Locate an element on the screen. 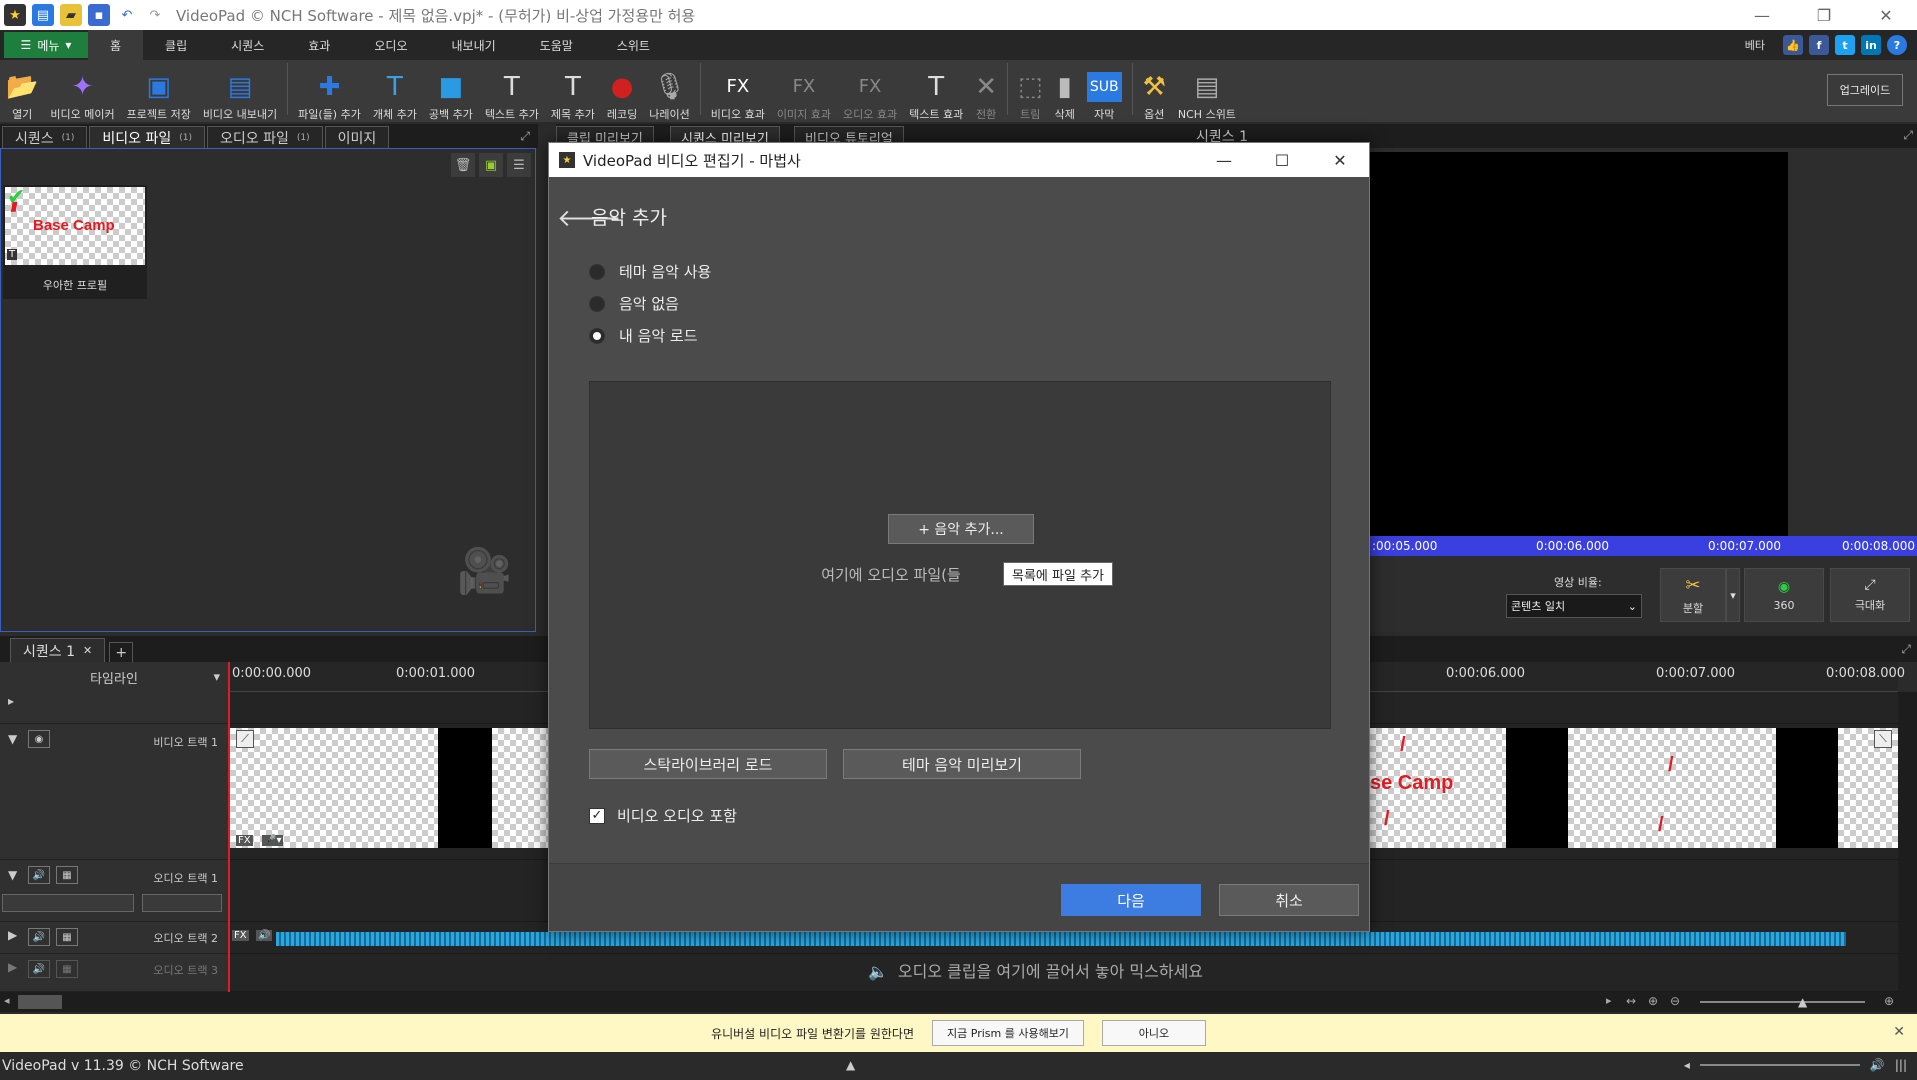  preview-theme-music-button: 테마 음악 미리보기 is located at coordinates (962, 764).